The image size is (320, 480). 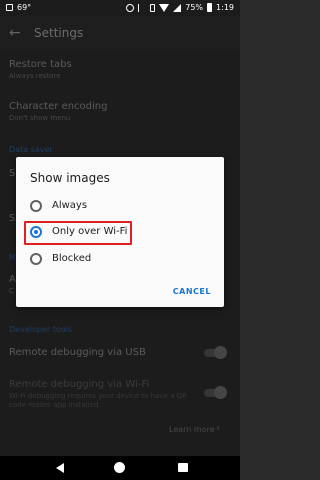 I want to click on vibrate-icon, so click(x=153, y=7).